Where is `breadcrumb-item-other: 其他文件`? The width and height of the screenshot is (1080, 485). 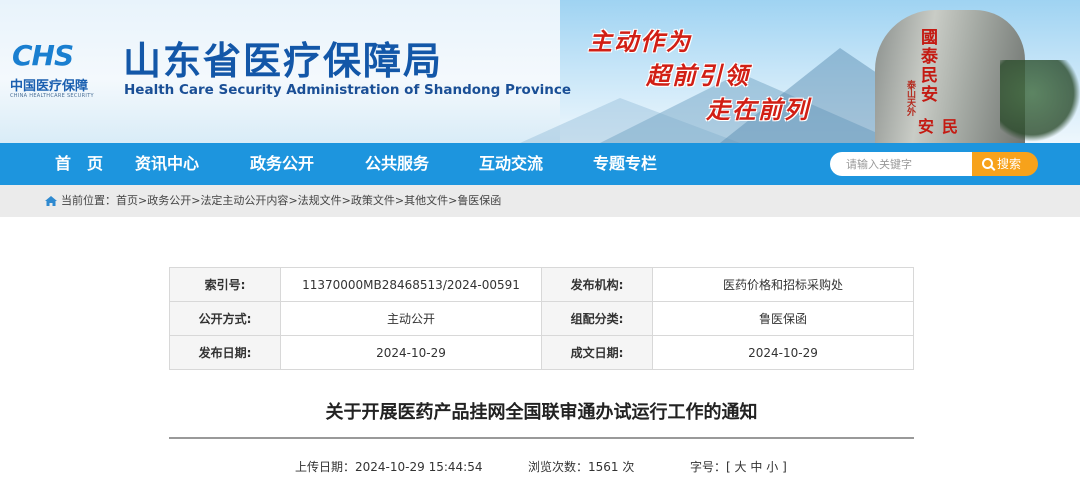 breadcrumb-item-other: 其他文件 is located at coordinates (426, 200).